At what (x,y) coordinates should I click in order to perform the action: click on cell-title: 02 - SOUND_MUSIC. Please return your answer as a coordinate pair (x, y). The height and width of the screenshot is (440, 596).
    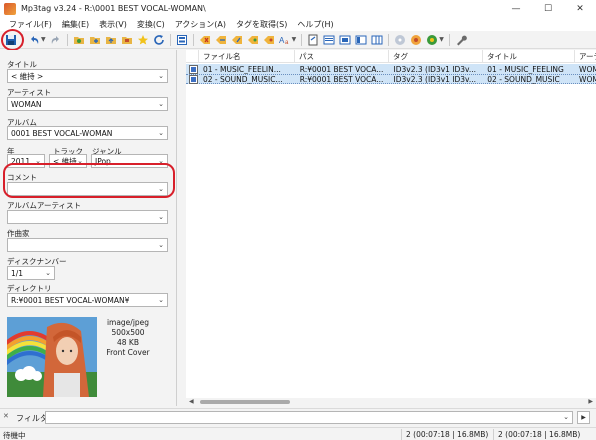
    Looking at the image, I should click on (523, 79).